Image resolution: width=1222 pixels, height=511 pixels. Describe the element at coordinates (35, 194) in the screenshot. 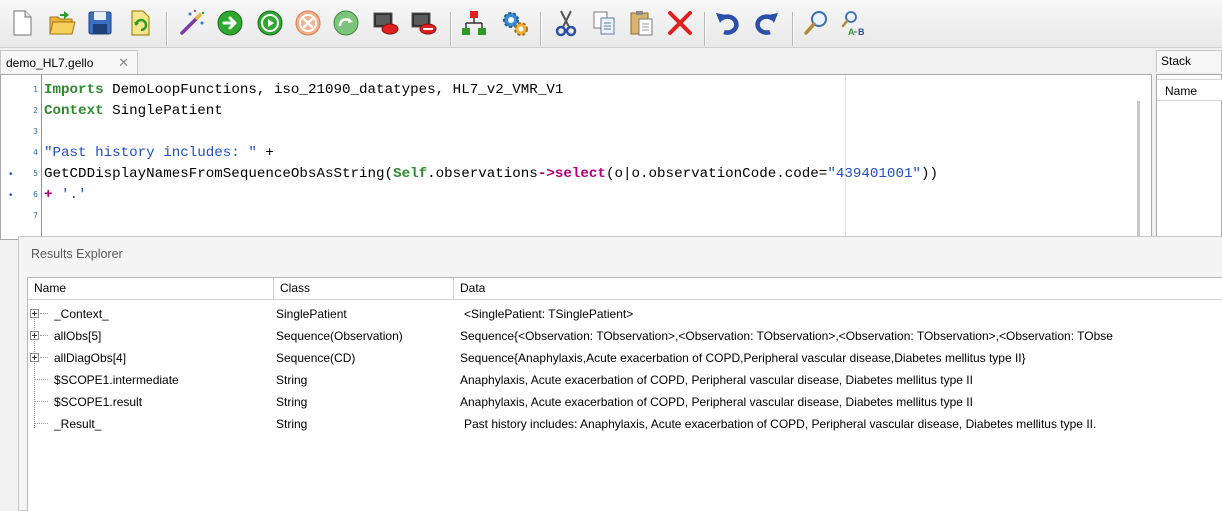

I see `line-number: 6` at that location.